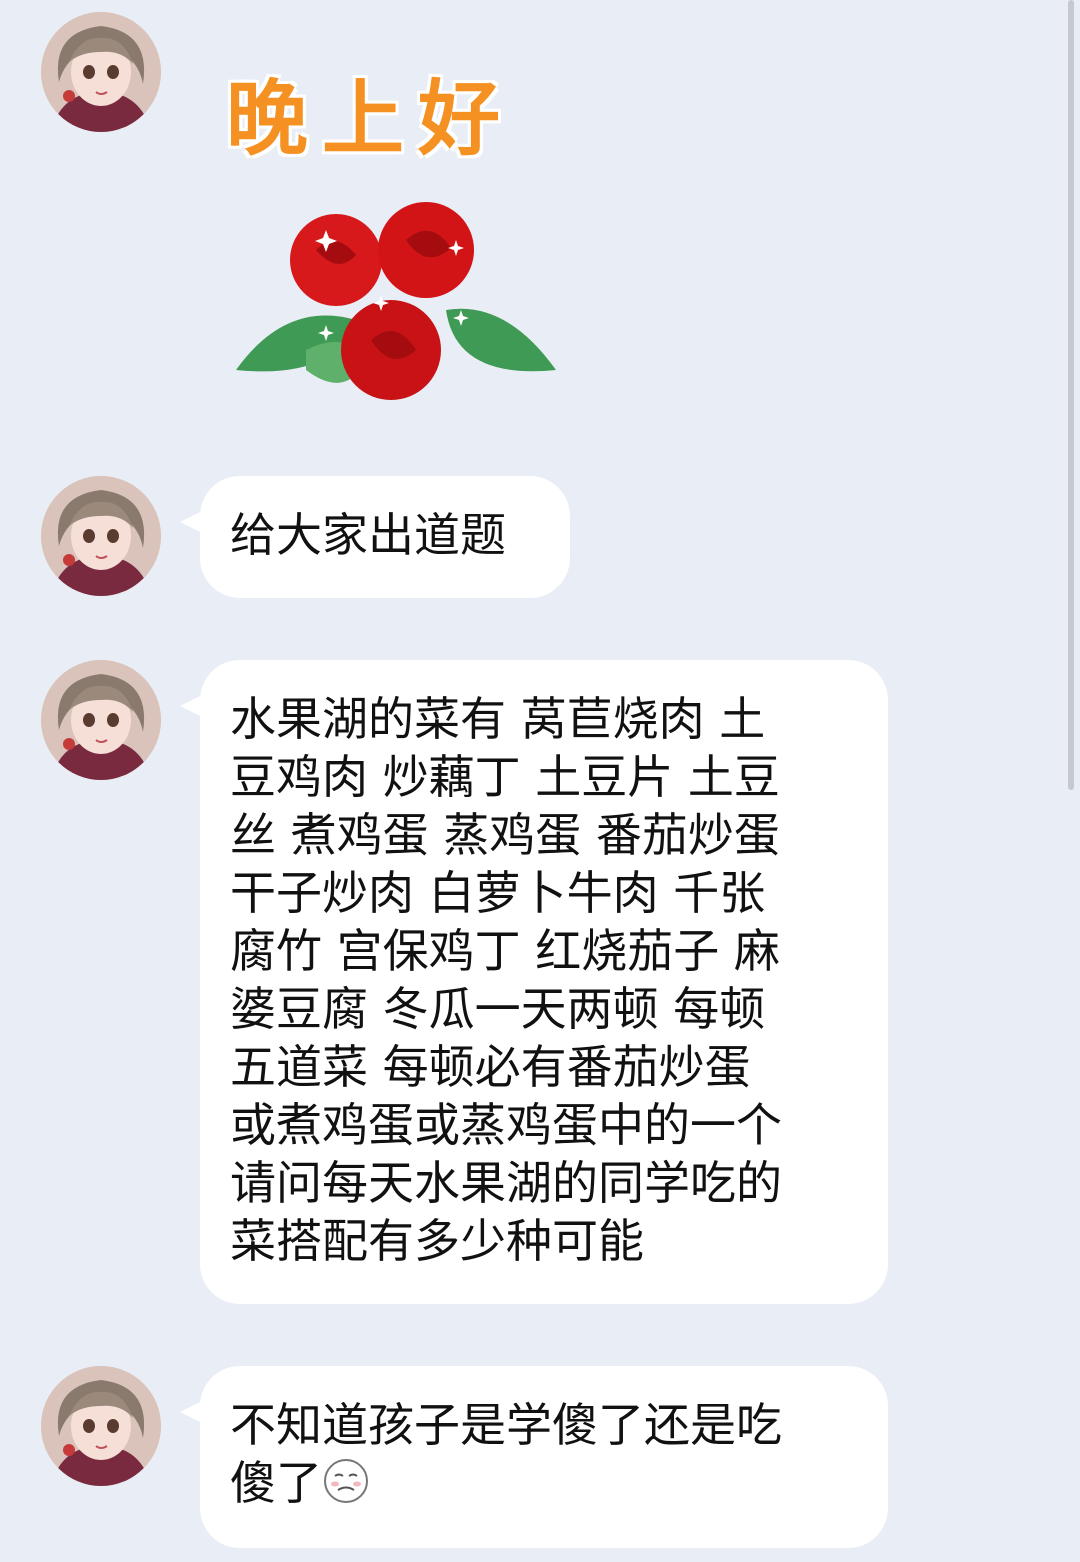  Describe the element at coordinates (370, 119) in the screenshot. I see `greeting-sticker-text: 晚上好` at that location.